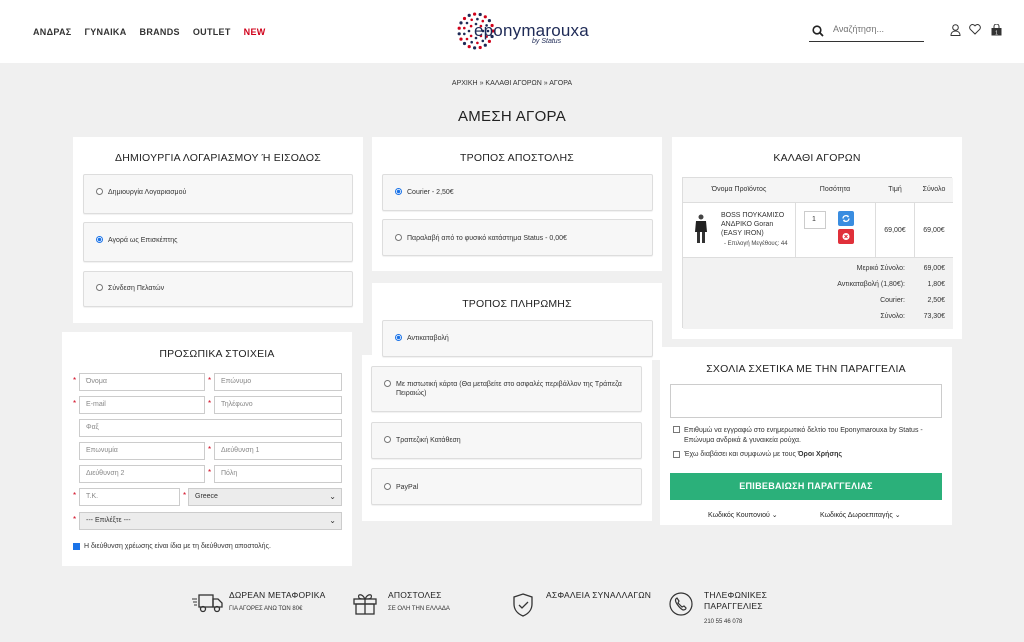 The image size is (1024, 642). What do you see at coordinates (523, 605) in the screenshot?
I see `shield-check-icon` at bounding box center [523, 605].